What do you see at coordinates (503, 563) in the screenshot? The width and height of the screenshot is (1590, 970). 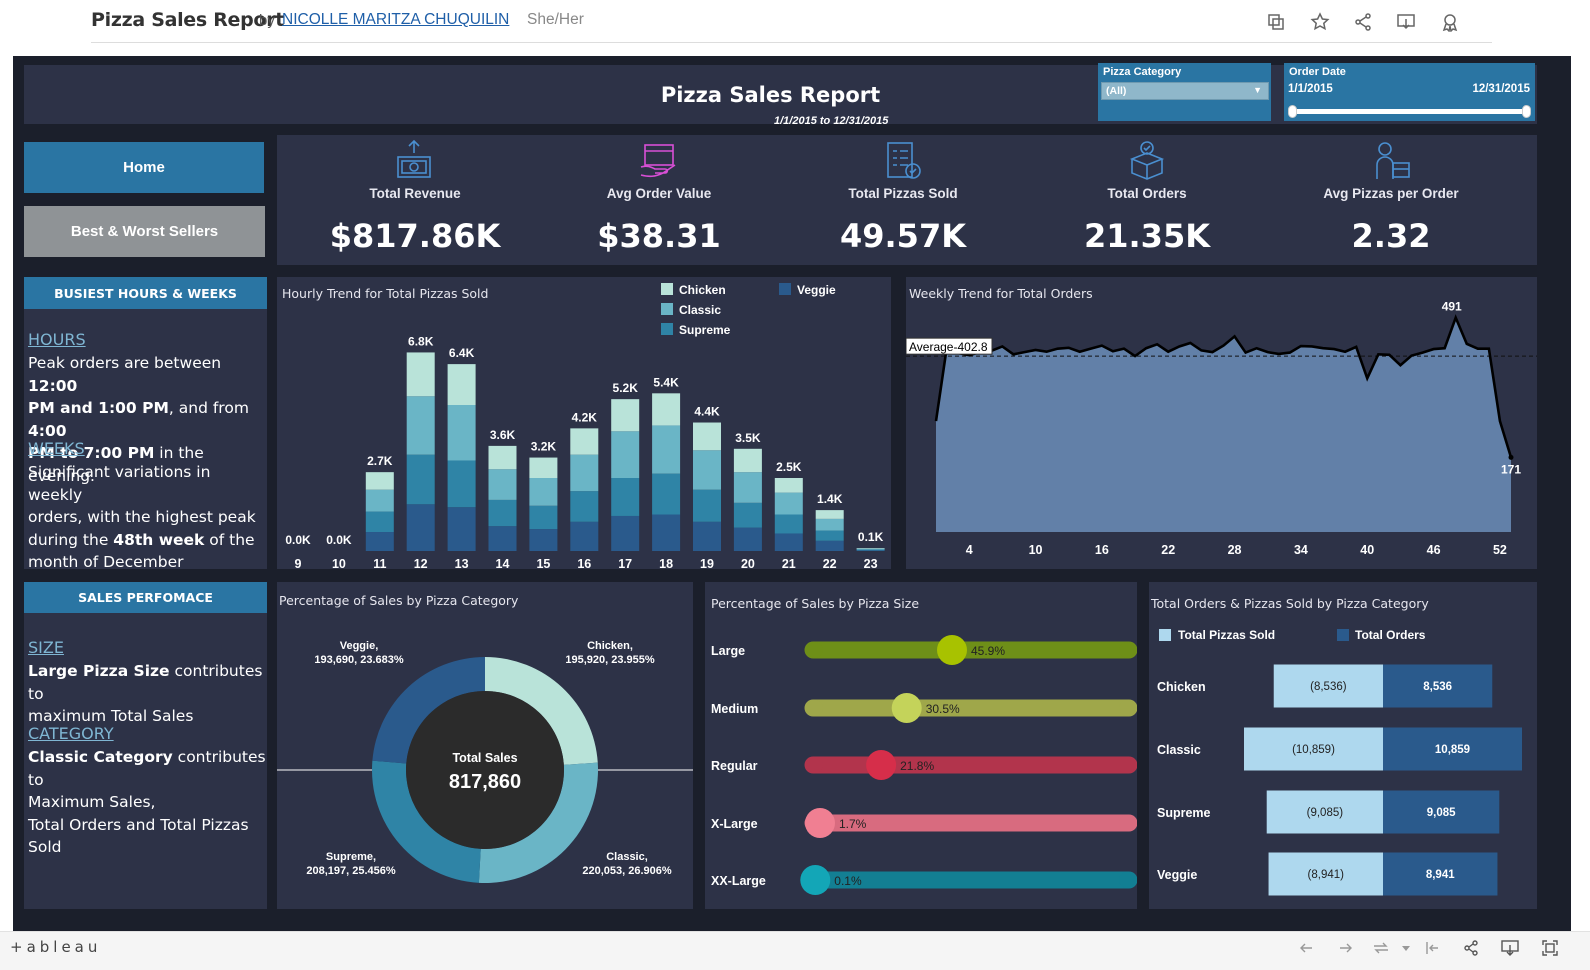 I see `x-tick-label: 14` at bounding box center [503, 563].